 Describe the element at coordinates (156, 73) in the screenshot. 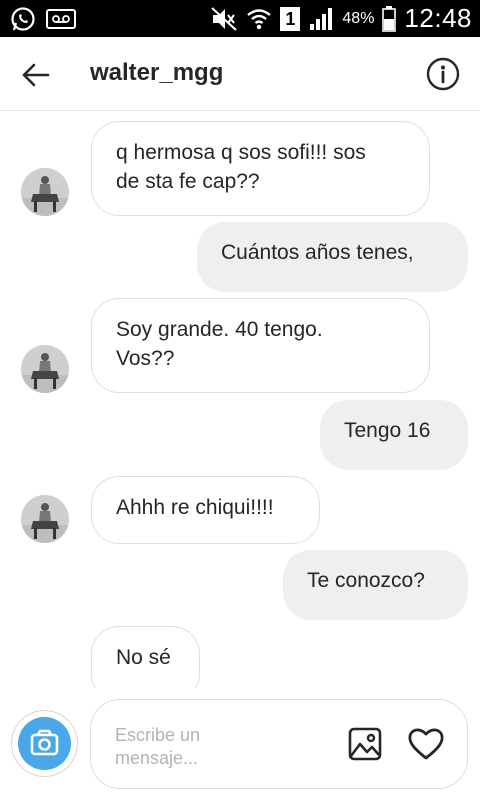

I see `conversation-title: walter_mgg` at that location.